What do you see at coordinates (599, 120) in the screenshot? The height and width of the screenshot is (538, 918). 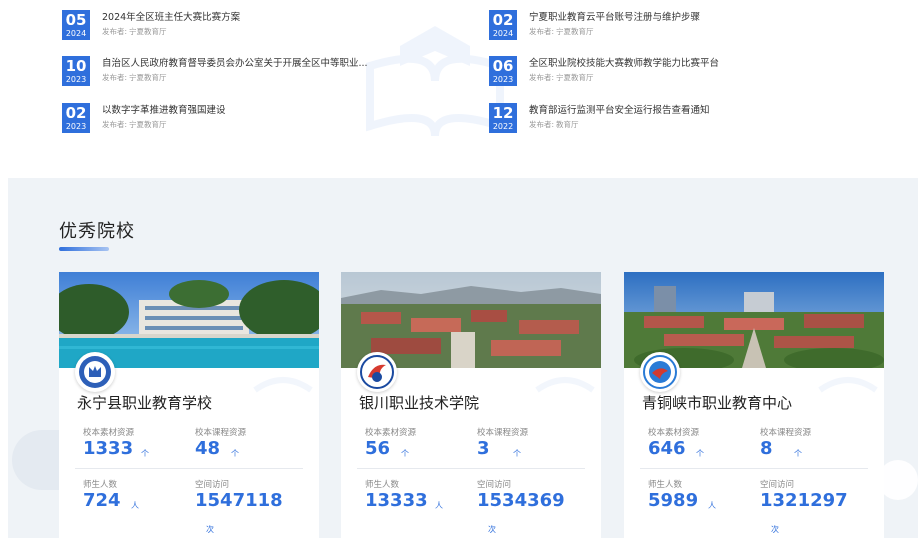 I see `news-item: 12 2022 教育部运行监测平台安全运行报告查看通知发布者: 教育厅` at bounding box center [599, 120].